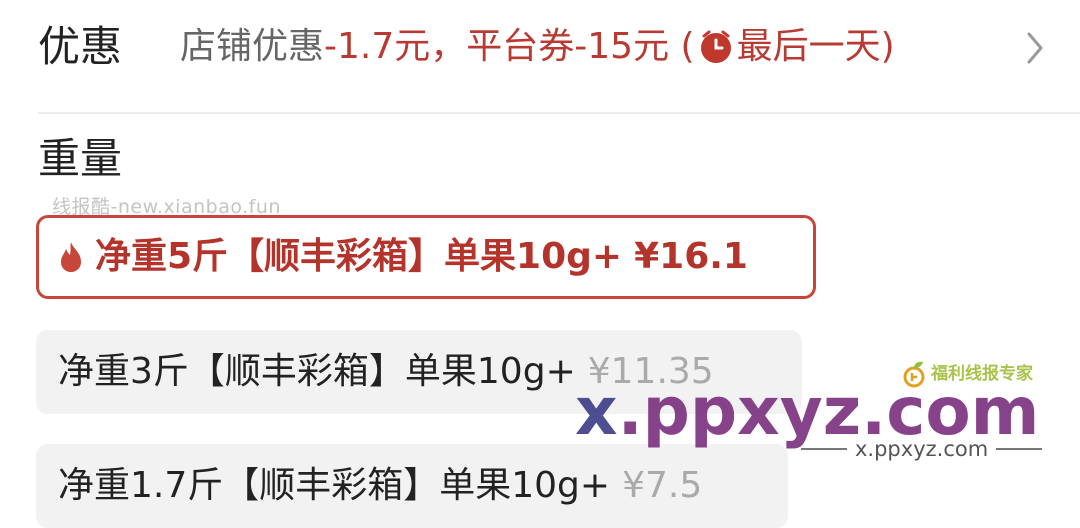 This screenshot has height=528, width=1080. Describe the element at coordinates (252, 46) in the screenshot. I see `shop-discount-label: 店铺优惠` at that location.